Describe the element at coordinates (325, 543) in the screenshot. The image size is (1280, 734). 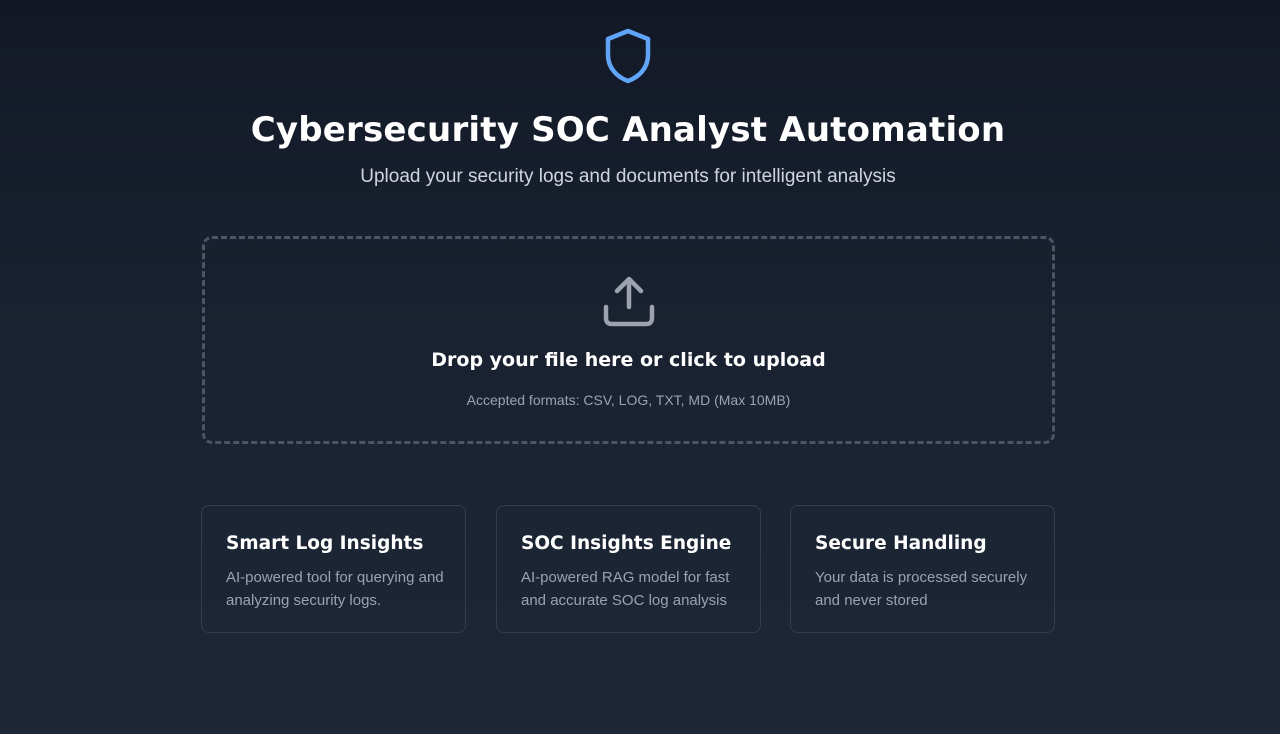
I see `feature-card-title: Smart Log Insights` at that location.